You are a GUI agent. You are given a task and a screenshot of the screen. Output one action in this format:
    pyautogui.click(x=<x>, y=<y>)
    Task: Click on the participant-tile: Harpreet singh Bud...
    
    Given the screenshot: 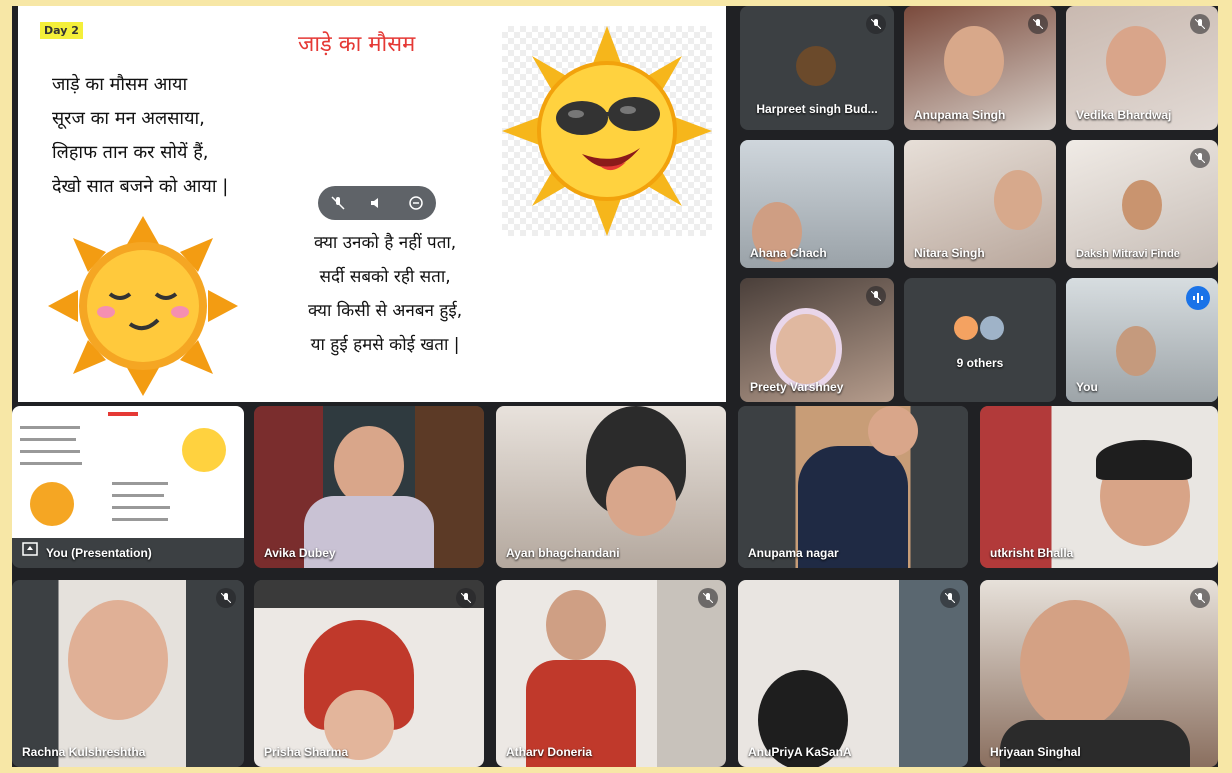 What is the action you would take?
    pyautogui.click(x=817, y=68)
    